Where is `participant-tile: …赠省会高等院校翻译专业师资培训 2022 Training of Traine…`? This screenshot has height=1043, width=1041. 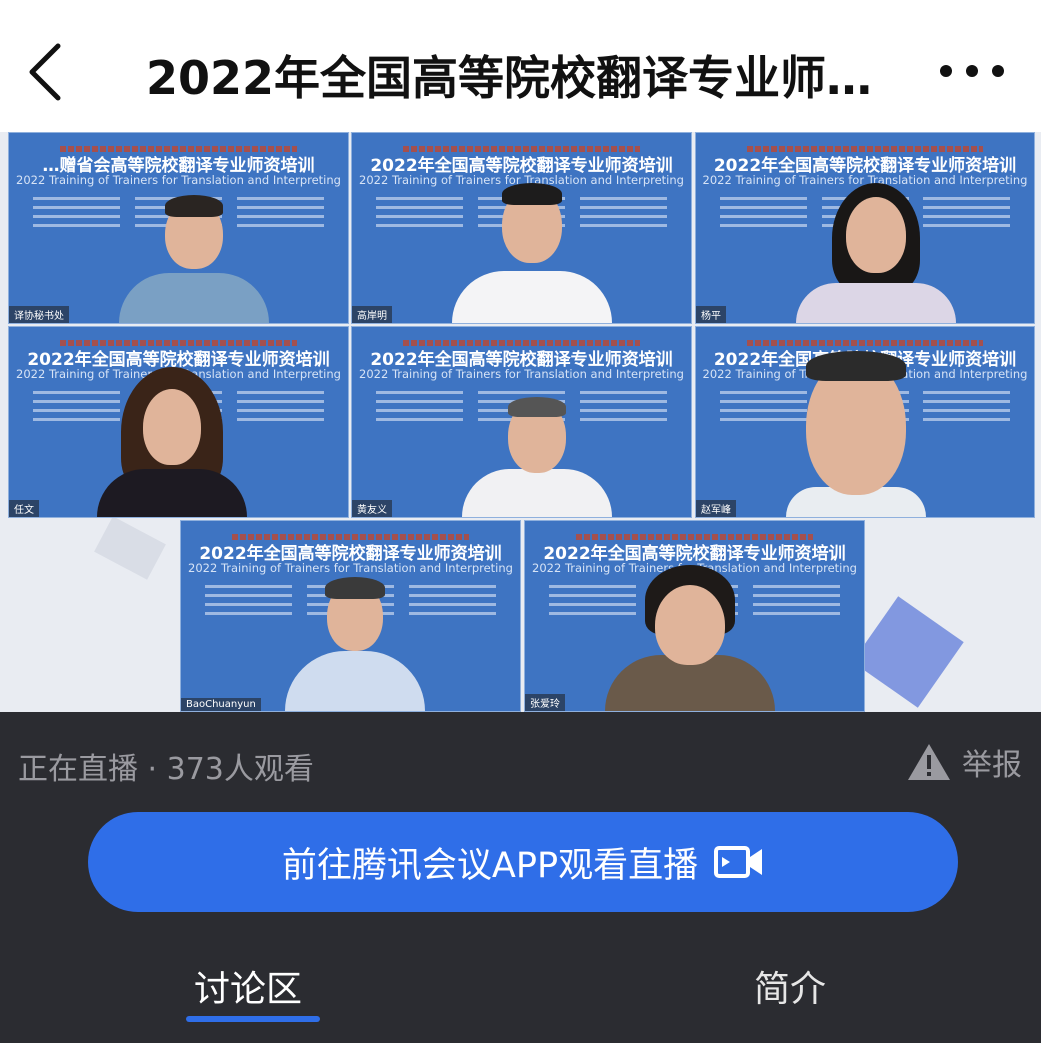
participant-tile: …赠省会高等院校翻译专业师资培训 2022 Training of Traine… is located at coordinates (178, 228).